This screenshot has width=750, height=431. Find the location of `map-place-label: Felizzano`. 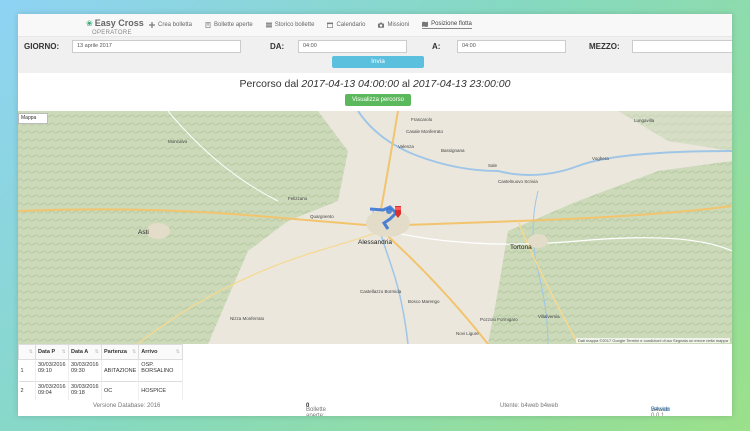

map-place-label: Felizzano is located at coordinates (298, 198).